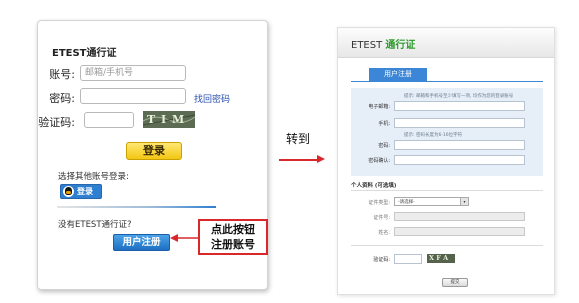 The width and height of the screenshot is (579, 303). What do you see at coordinates (464, 201) in the screenshot?
I see `select-arrow-icon: ▾` at bounding box center [464, 201].